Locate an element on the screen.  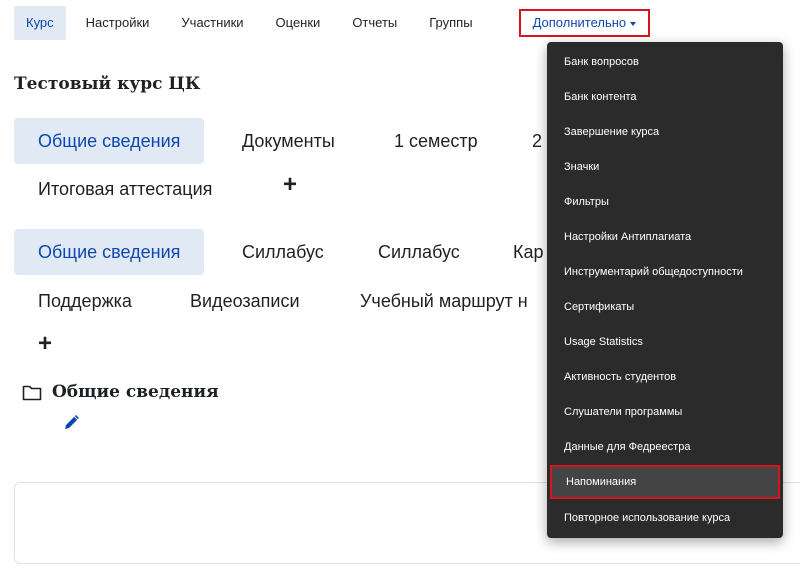
tab-general-info: Общие сведения is located at coordinates (109, 141).